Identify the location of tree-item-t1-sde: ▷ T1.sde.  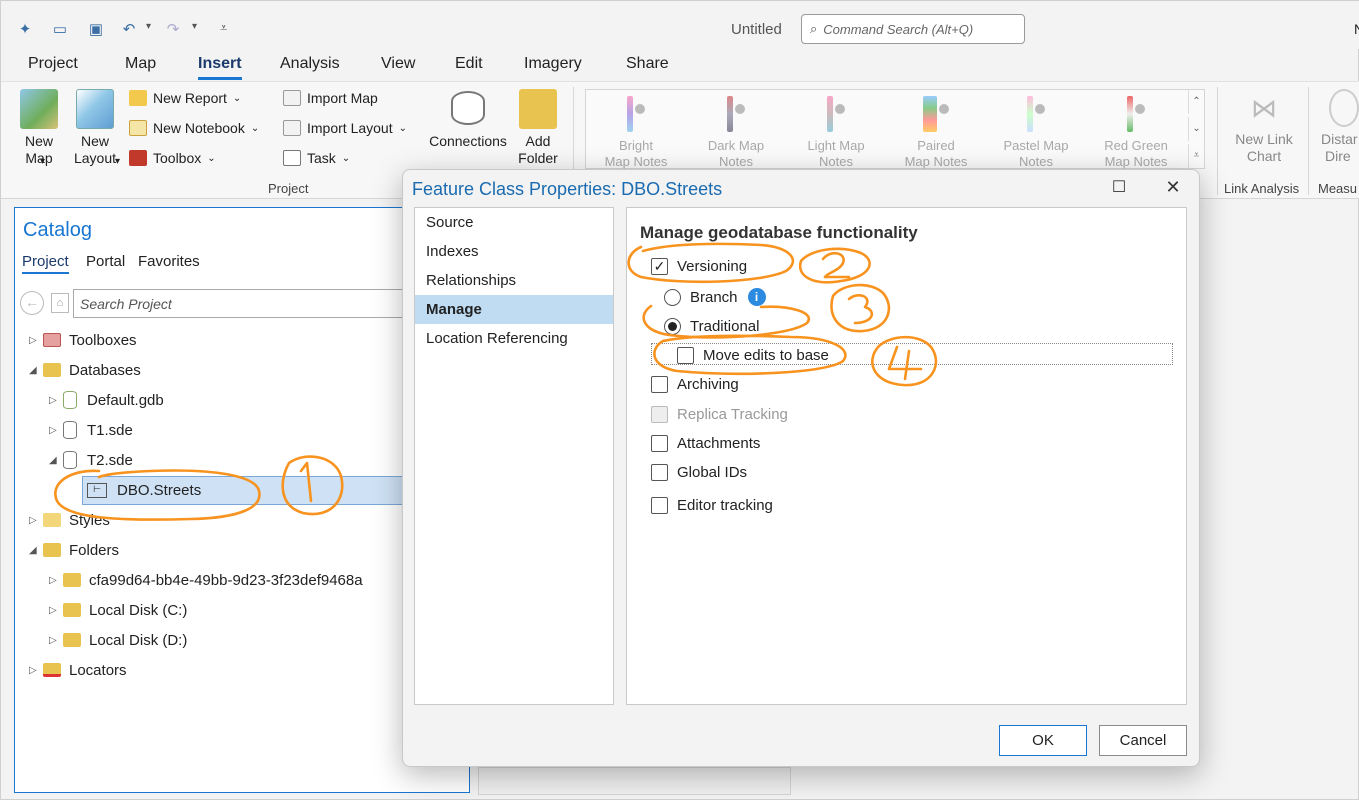
(91, 430).